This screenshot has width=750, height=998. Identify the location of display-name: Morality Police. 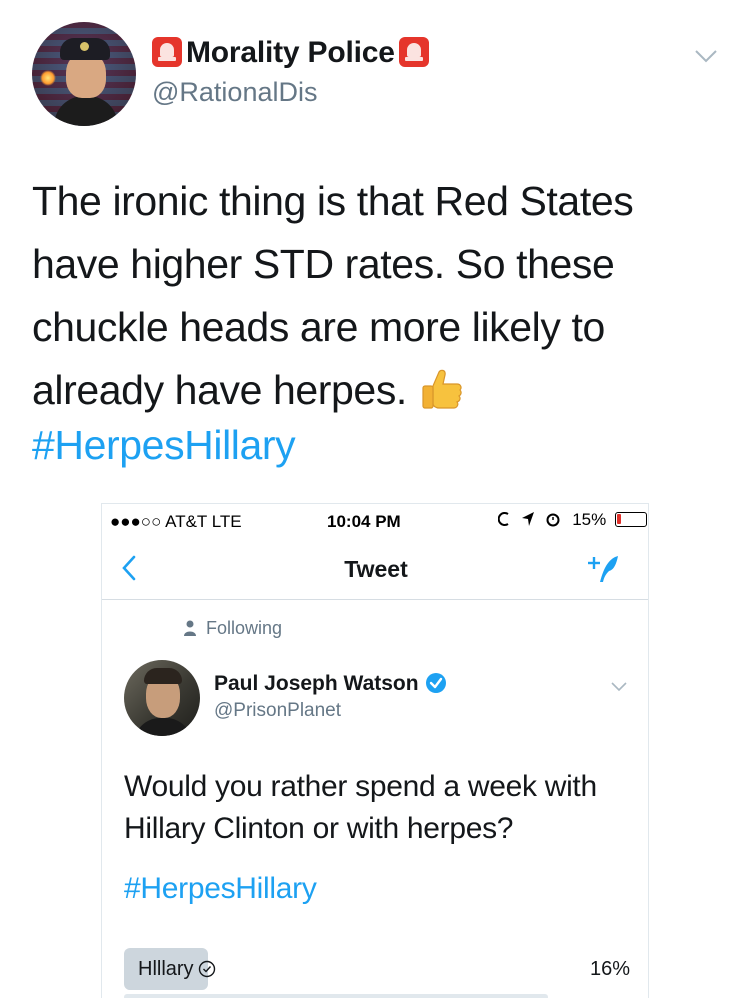
(290, 53).